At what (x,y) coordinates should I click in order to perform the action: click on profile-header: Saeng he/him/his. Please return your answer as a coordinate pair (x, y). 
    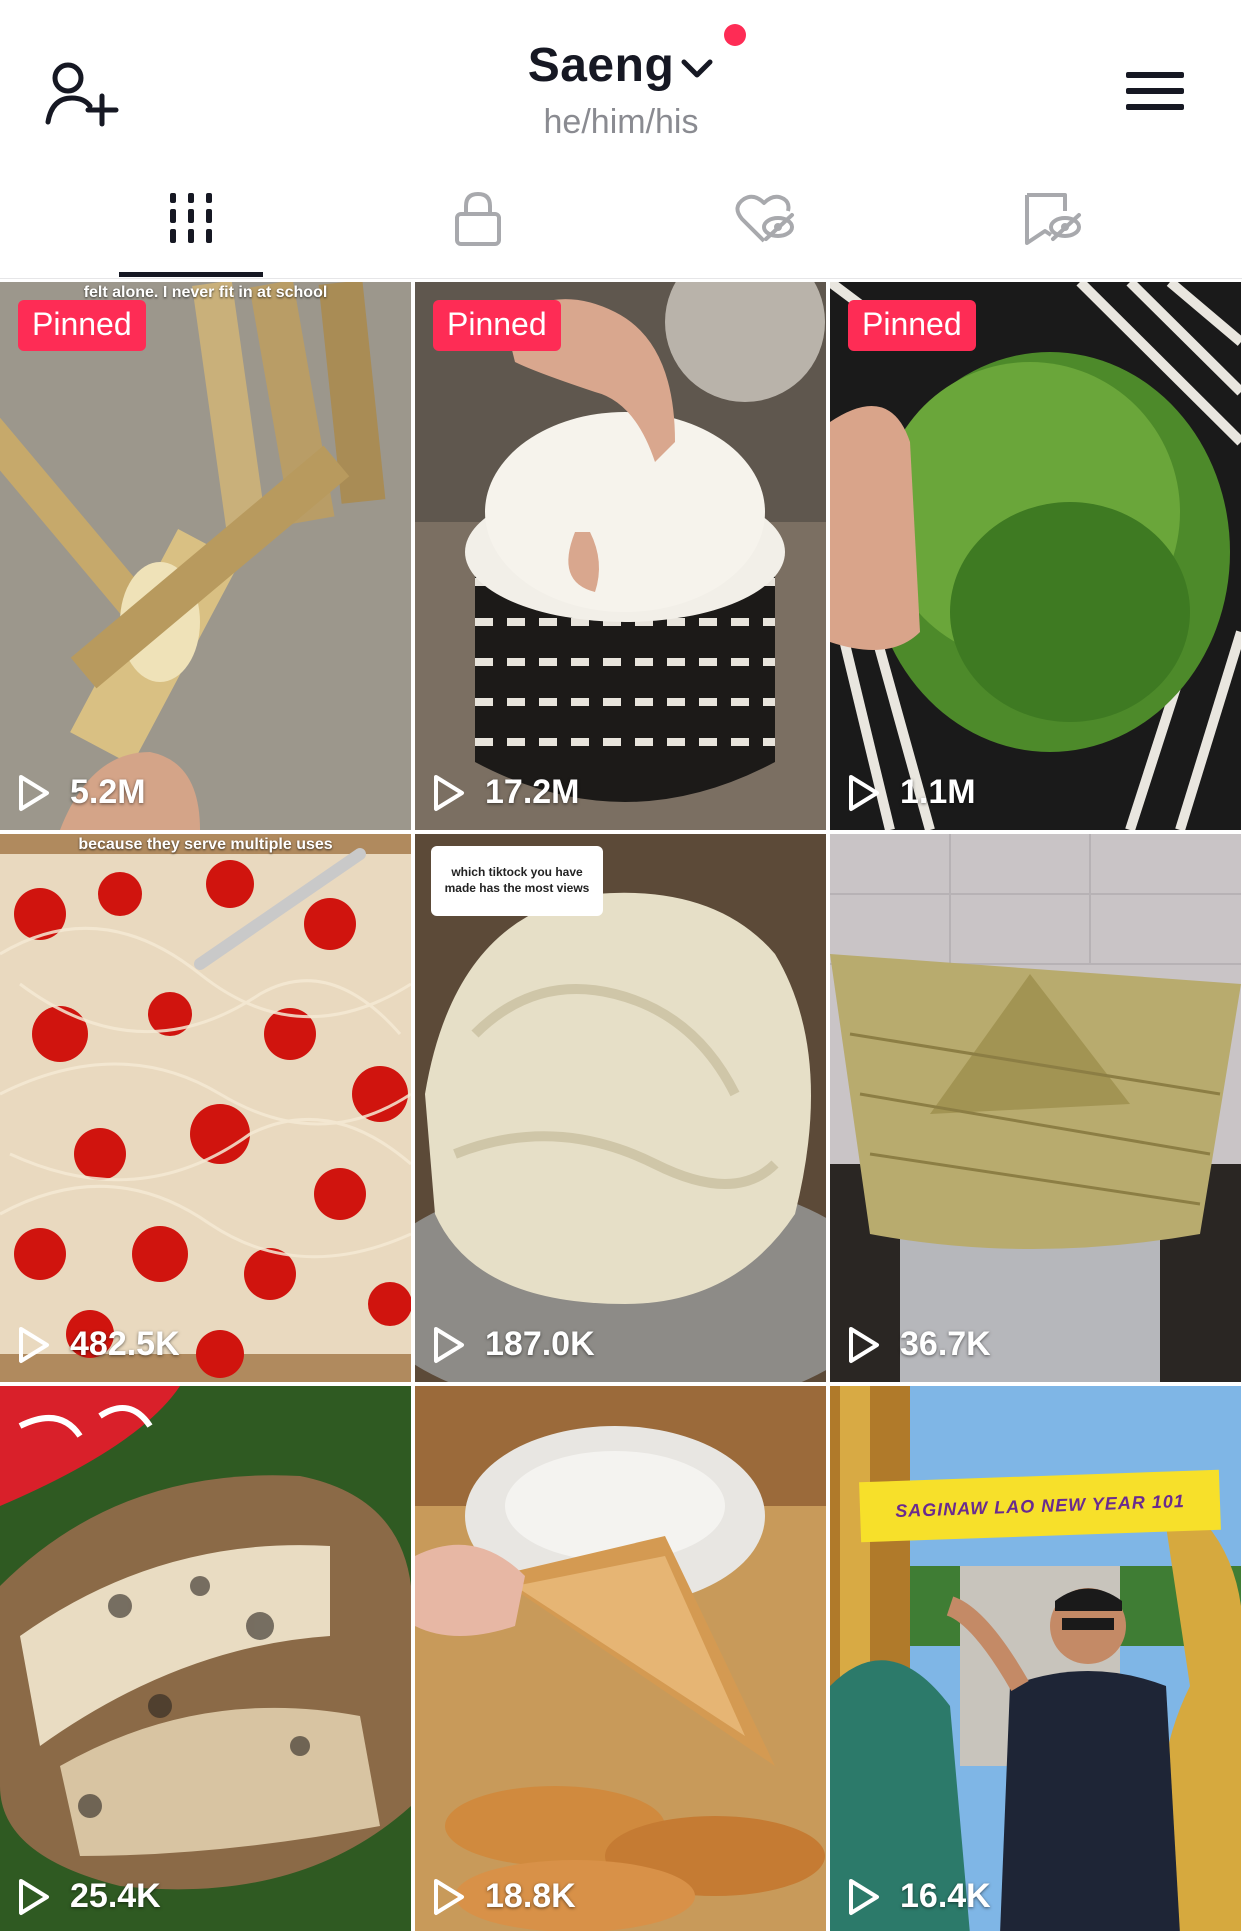
    Looking at the image, I should click on (621, 79).